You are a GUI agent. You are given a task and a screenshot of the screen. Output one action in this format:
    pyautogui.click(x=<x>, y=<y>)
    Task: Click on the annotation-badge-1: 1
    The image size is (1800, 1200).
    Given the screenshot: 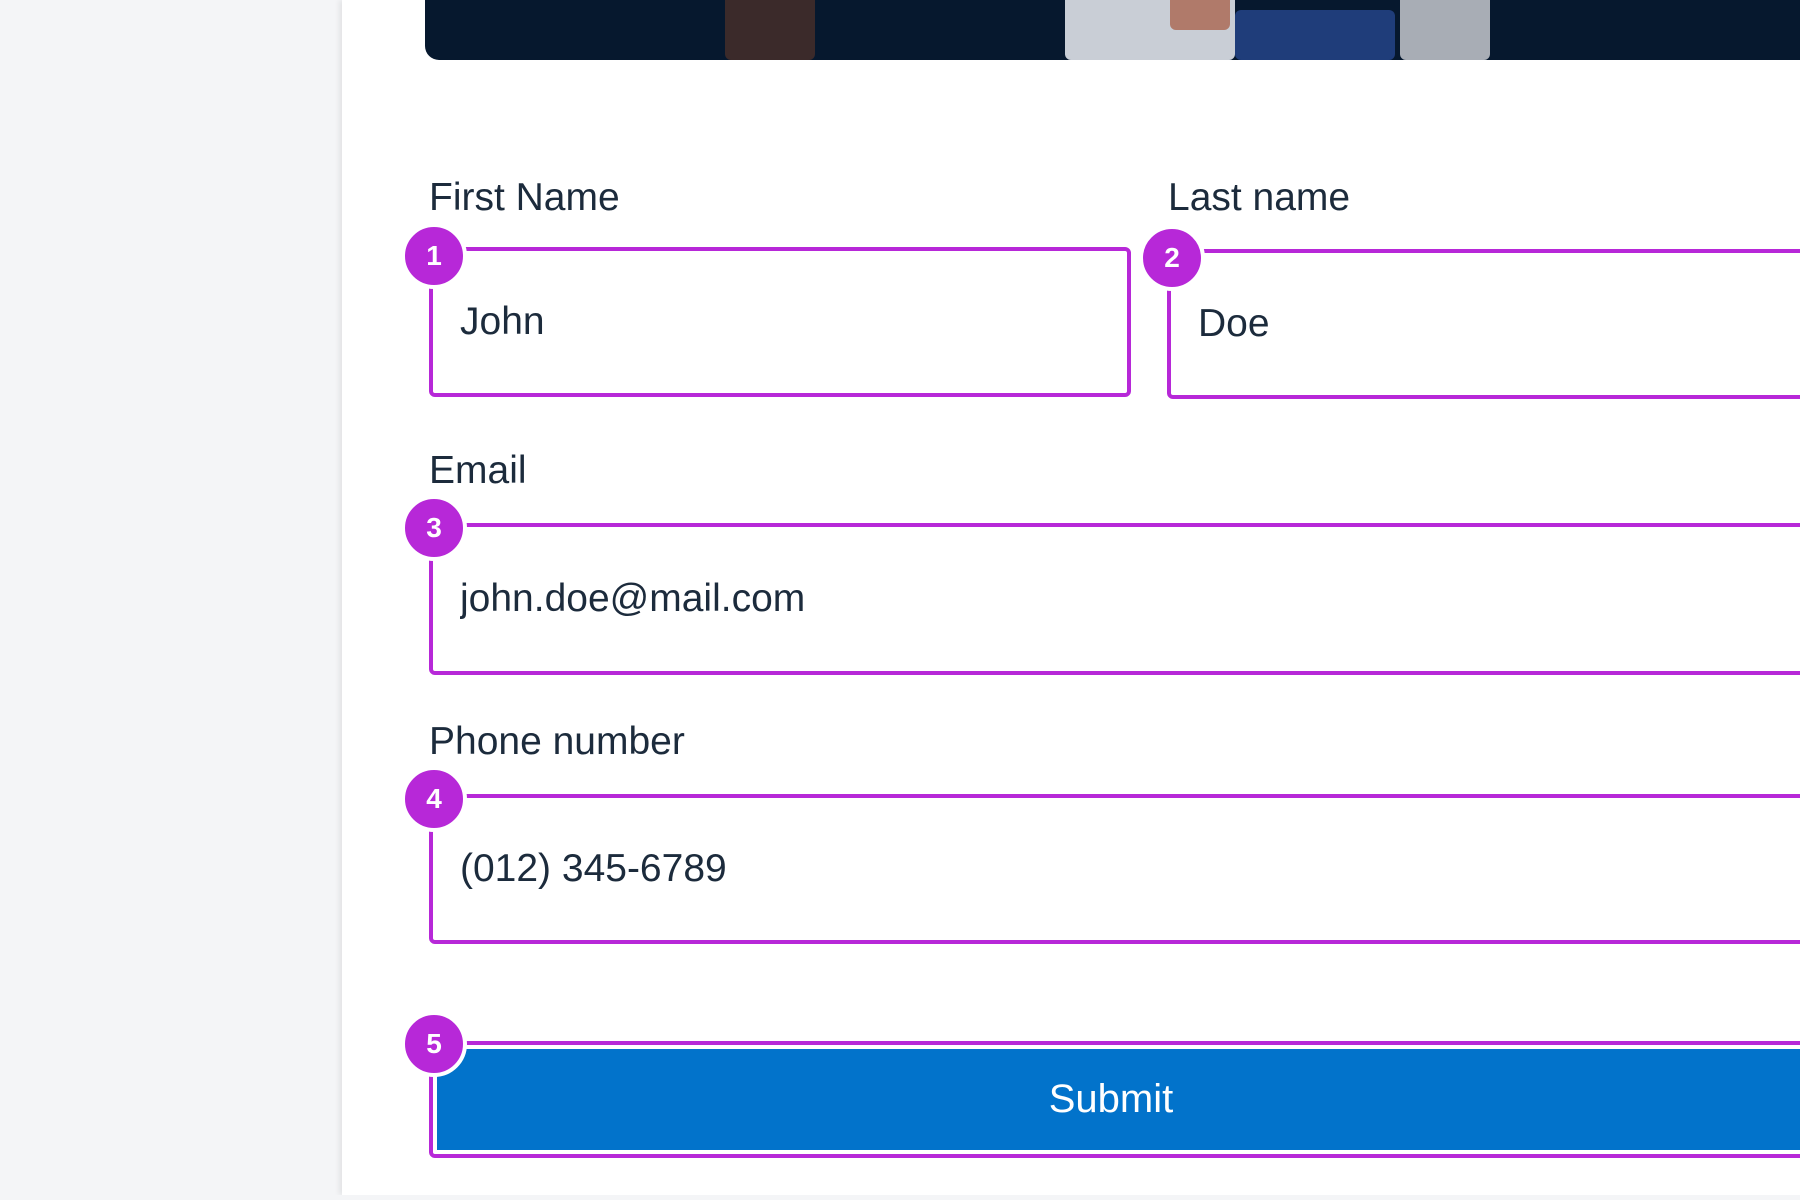 What is the action you would take?
    pyautogui.click(x=434, y=256)
    